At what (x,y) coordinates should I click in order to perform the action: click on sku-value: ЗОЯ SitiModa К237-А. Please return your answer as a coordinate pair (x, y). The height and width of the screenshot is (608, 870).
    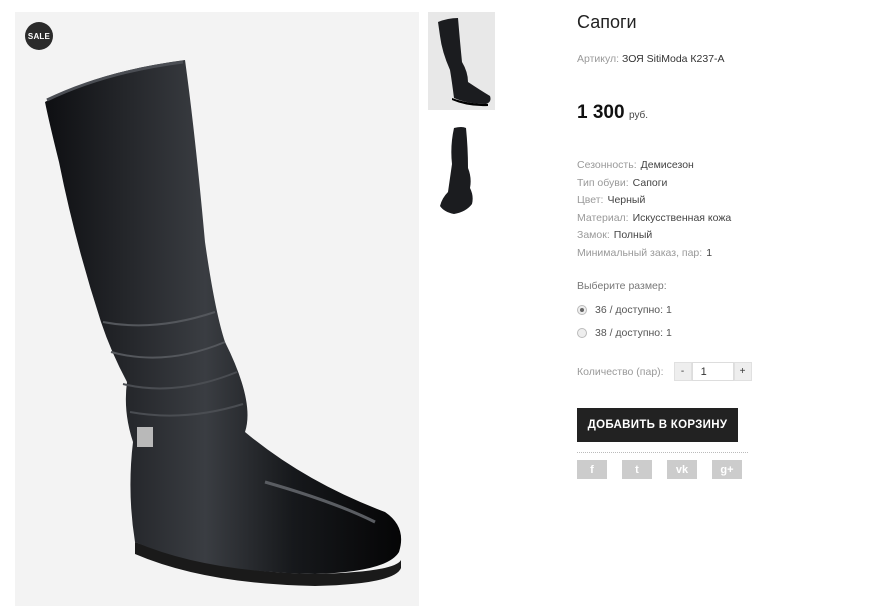
    Looking at the image, I should click on (673, 59).